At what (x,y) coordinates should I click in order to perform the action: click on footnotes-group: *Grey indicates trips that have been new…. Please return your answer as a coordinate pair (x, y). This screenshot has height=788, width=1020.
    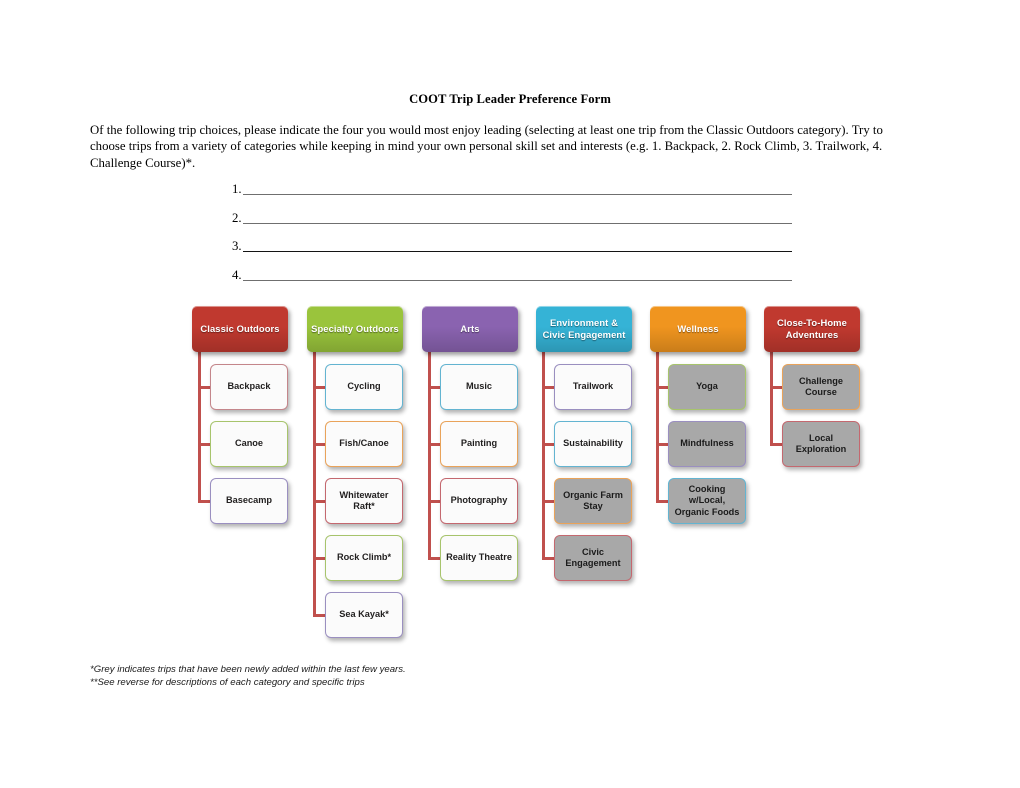
    Looking at the image, I should click on (248, 676).